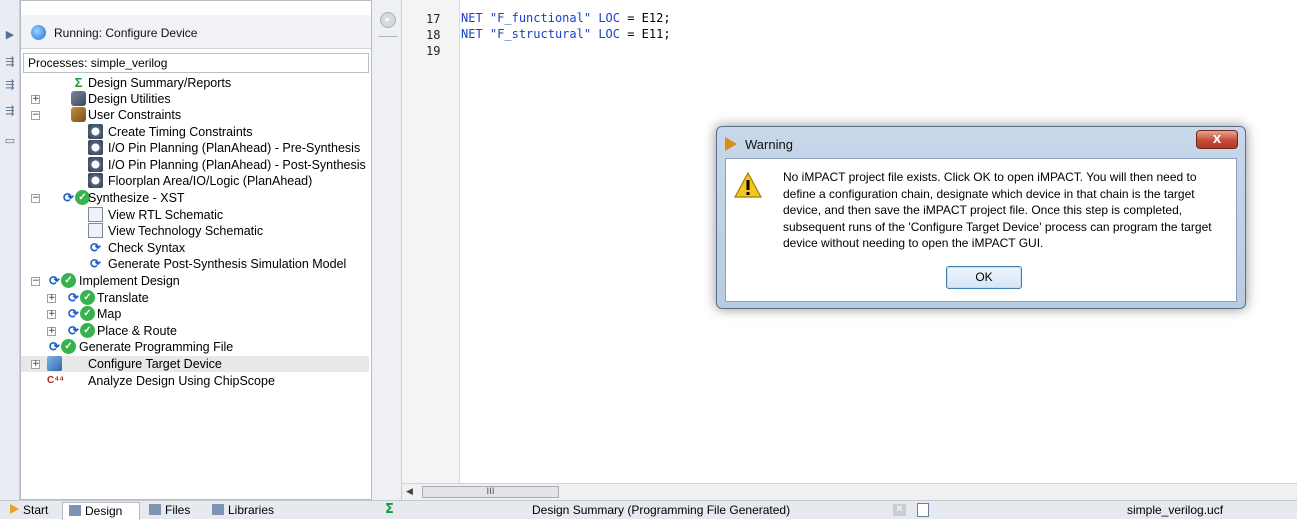 This screenshot has width=1297, height=520. What do you see at coordinates (56, 380) in the screenshot?
I see `chipscope-icon: C⁴⁴` at bounding box center [56, 380].